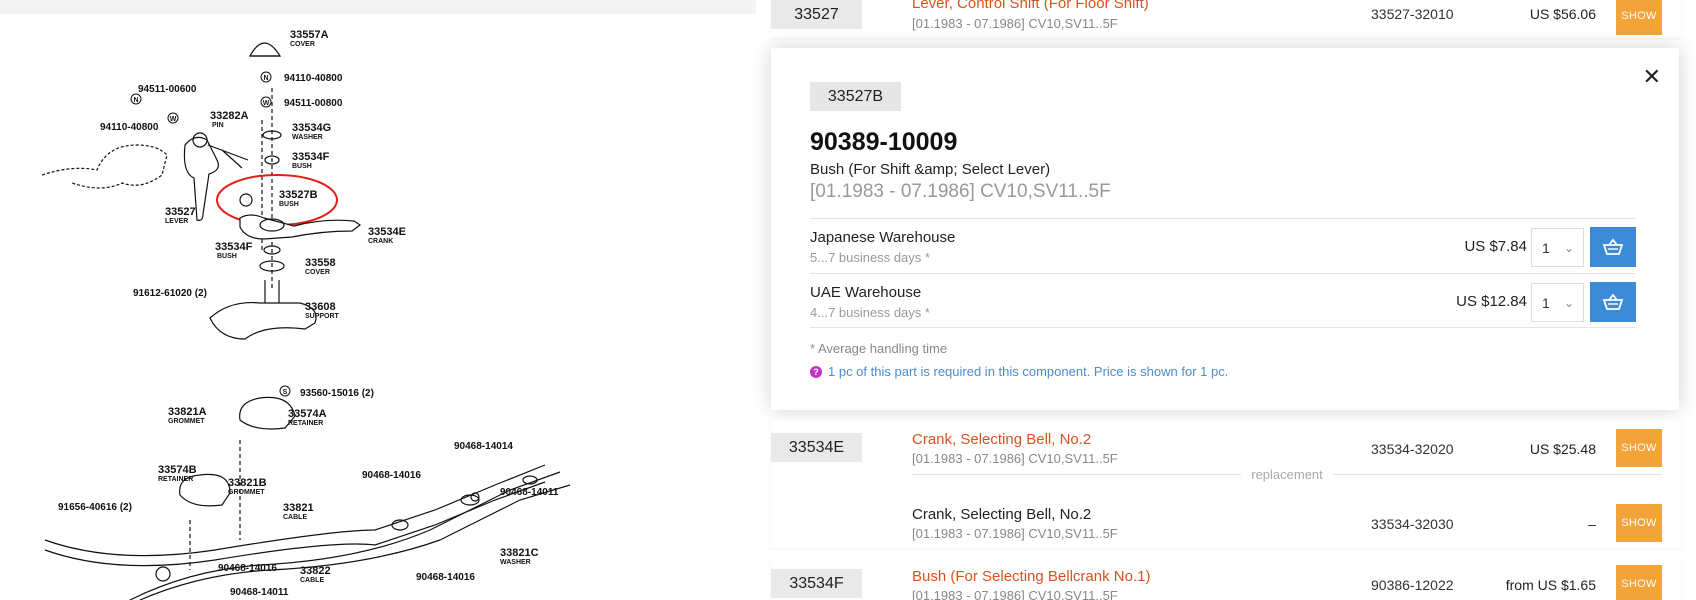 The height and width of the screenshot is (600, 1696). What do you see at coordinates (277, 200) in the screenshot?
I see `highlight-circle` at bounding box center [277, 200].